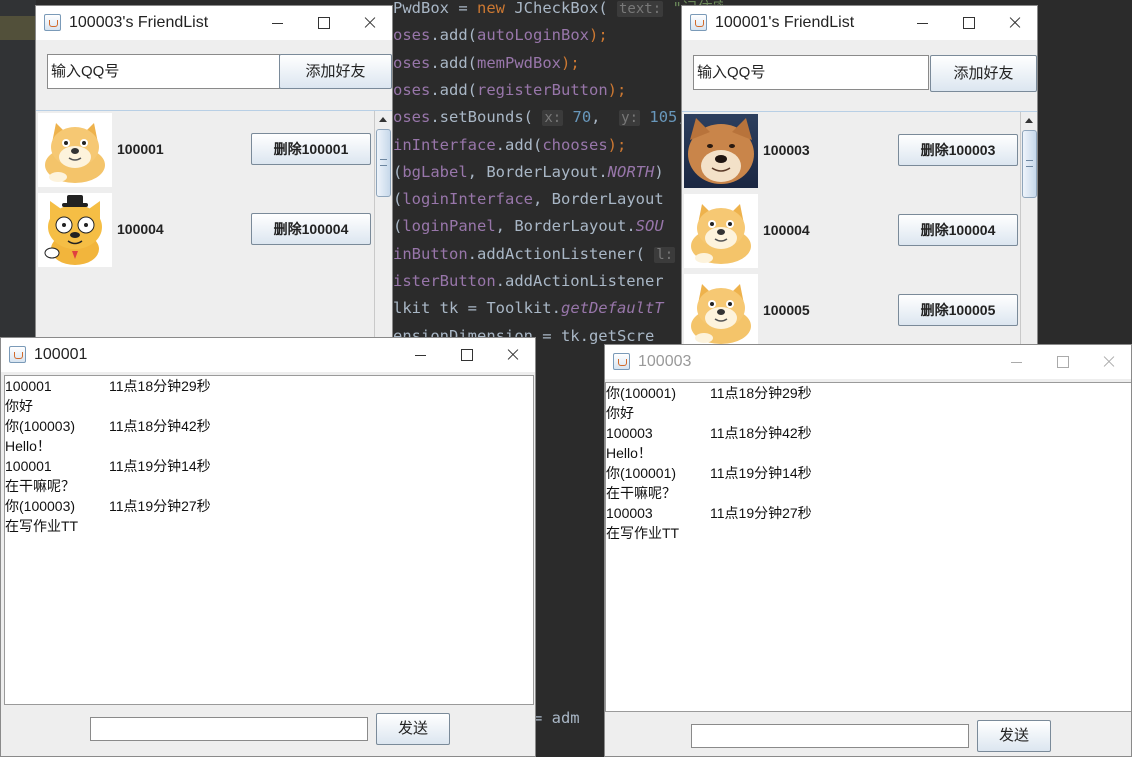 The width and height of the screenshot is (1132, 757). What do you see at coordinates (598, 199) in the screenshot?
I see `code-token: , BorderLayout` at bounding box center [598, 199].